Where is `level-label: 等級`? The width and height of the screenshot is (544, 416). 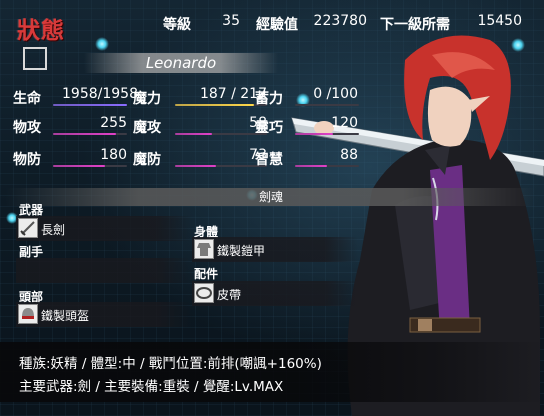
level-label: 等級 is located at coordinates (177, 25).